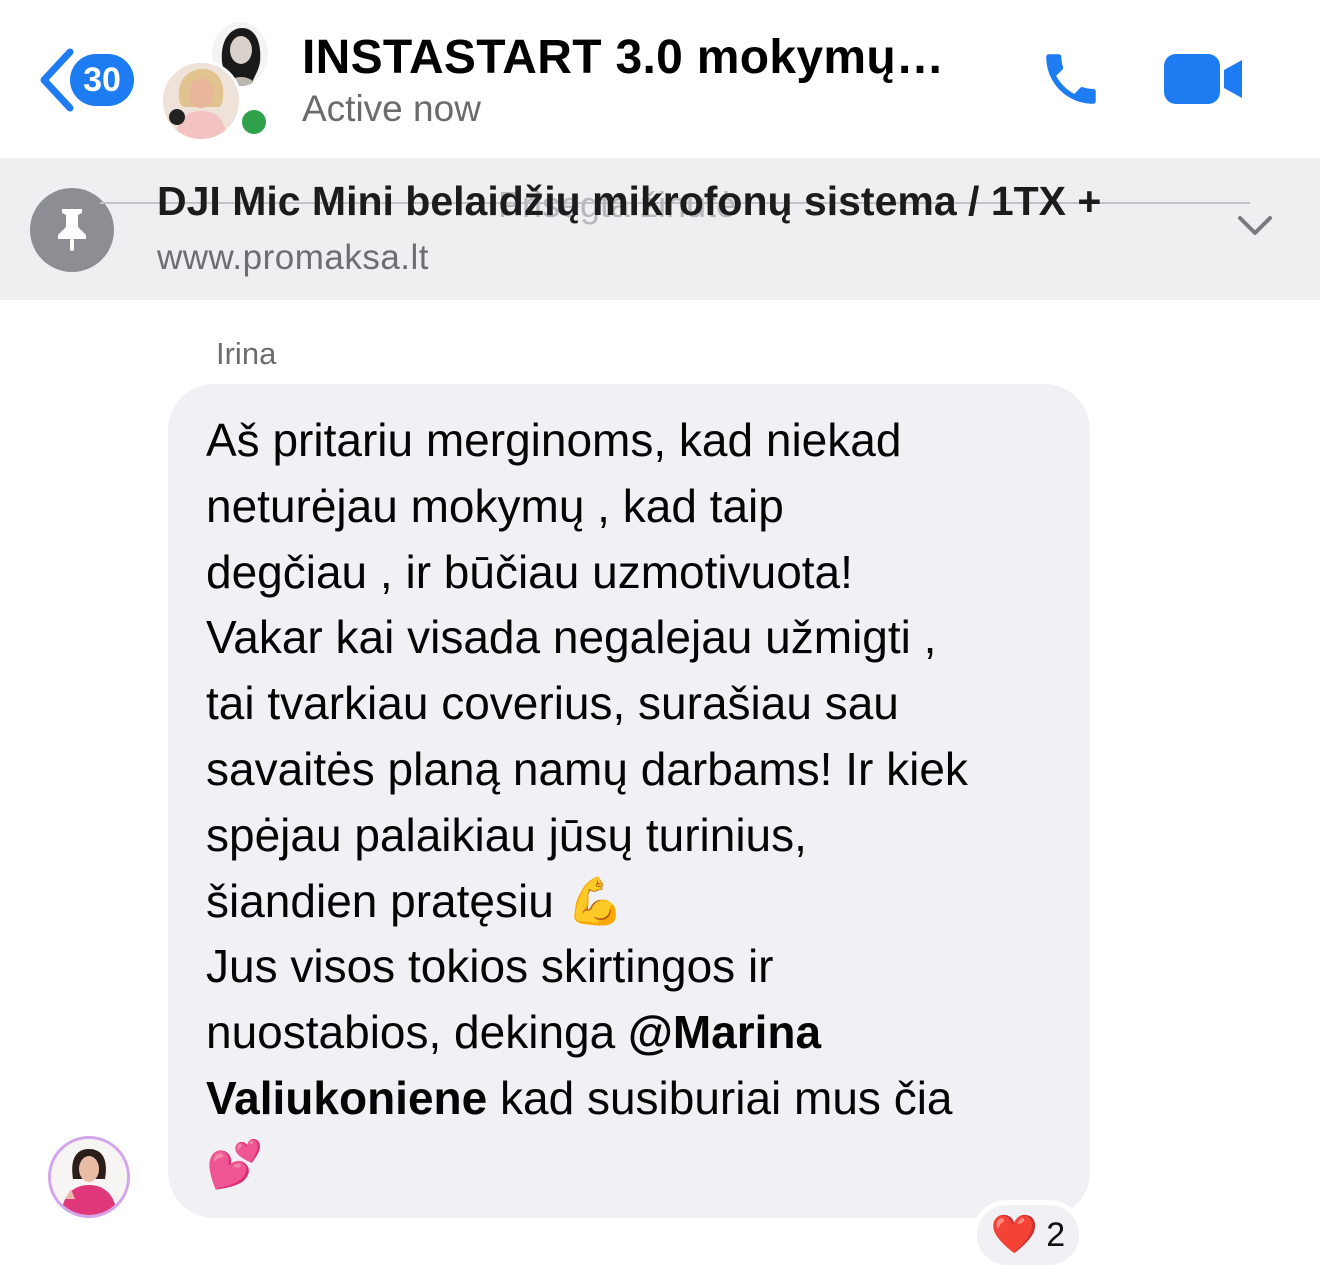 Image resolution: width=1320 pixels, height=1287 pixels. What do you see at coordinates (246, 353) in the screenshot?
I see `sender-name: Irina` at bounding box center [246, 353].